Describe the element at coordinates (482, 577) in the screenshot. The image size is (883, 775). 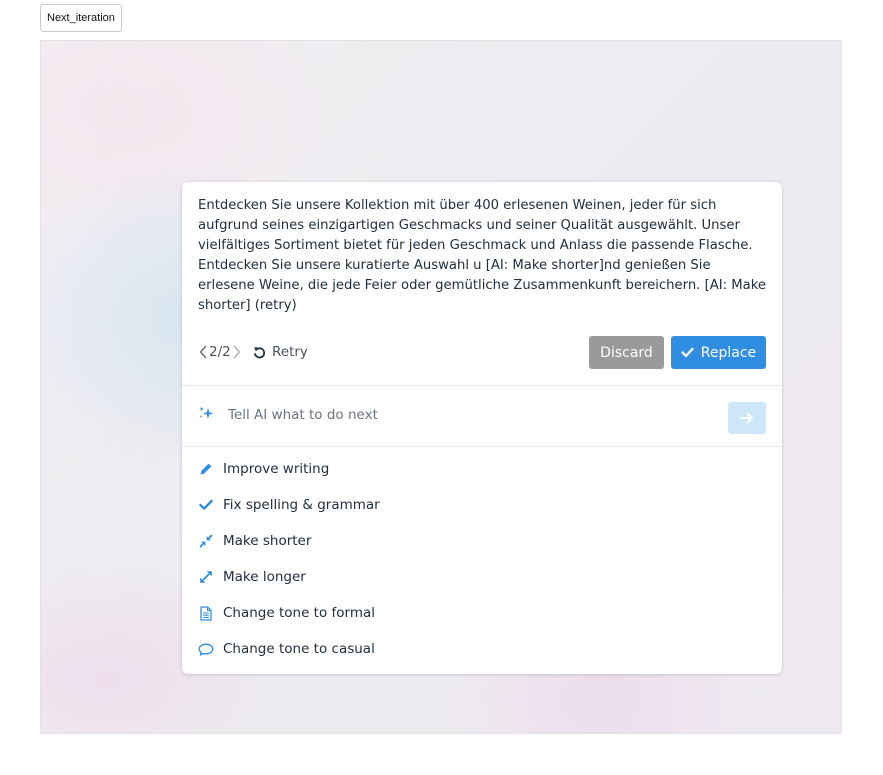
I see `menu-item-make-longer: Make longer` at that location.